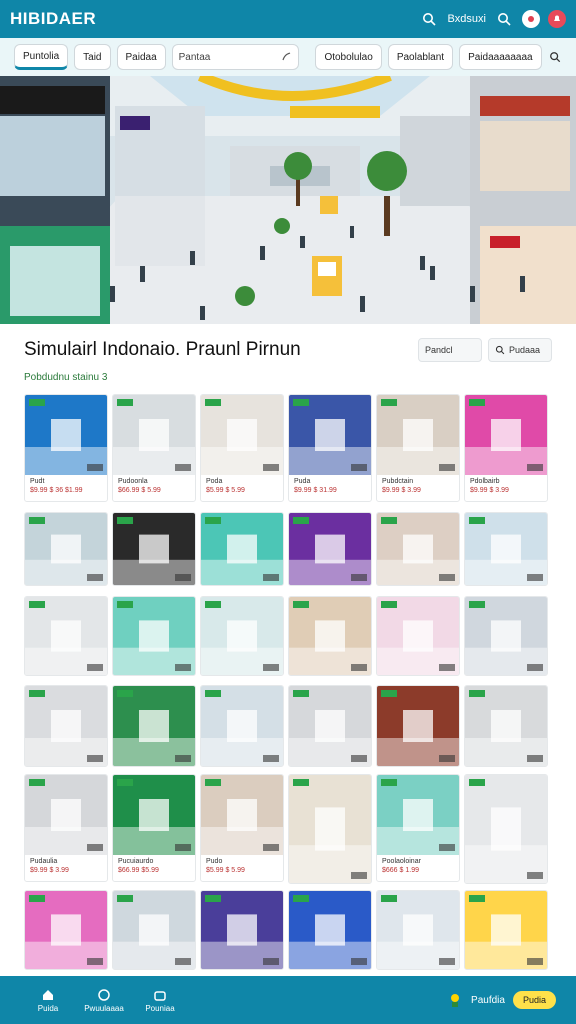 The image size is (576, 1024). I want to click on product-card: Pudoonla $66.99 $ 5.99, so click(154, 448).